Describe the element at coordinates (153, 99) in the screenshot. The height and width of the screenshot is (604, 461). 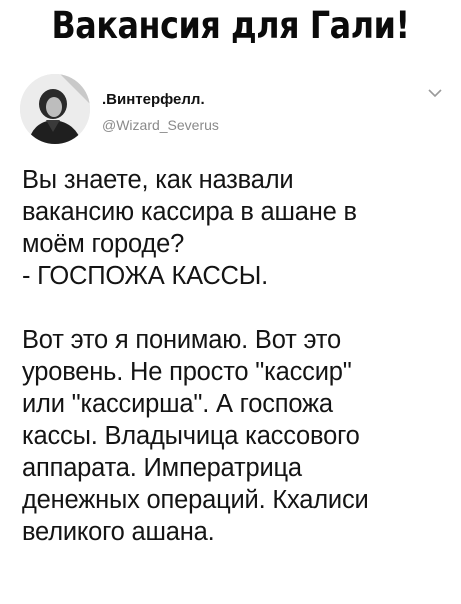
I see `author-name: .Винтерфелл.` at that location.